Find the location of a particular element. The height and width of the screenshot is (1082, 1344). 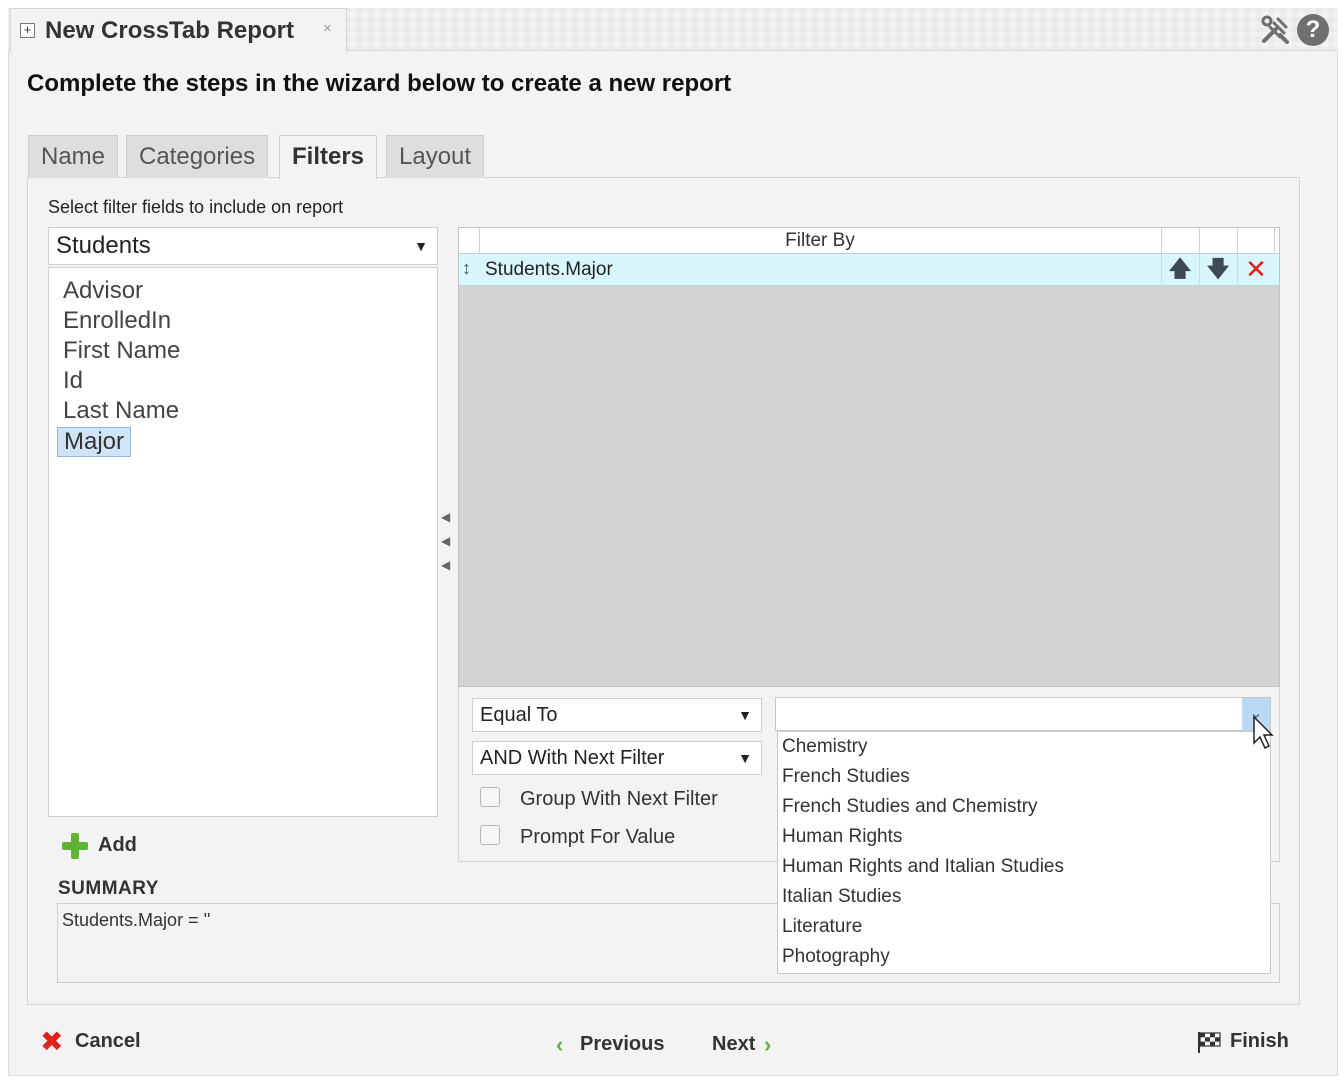

operator-select-value: Equal To is located at coordinates (519, 715).